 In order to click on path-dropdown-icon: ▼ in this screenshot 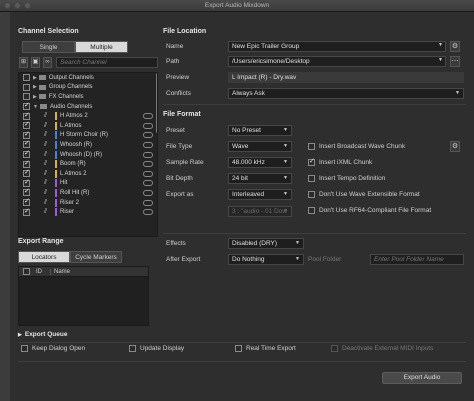, I will do `click(440, 60)`.